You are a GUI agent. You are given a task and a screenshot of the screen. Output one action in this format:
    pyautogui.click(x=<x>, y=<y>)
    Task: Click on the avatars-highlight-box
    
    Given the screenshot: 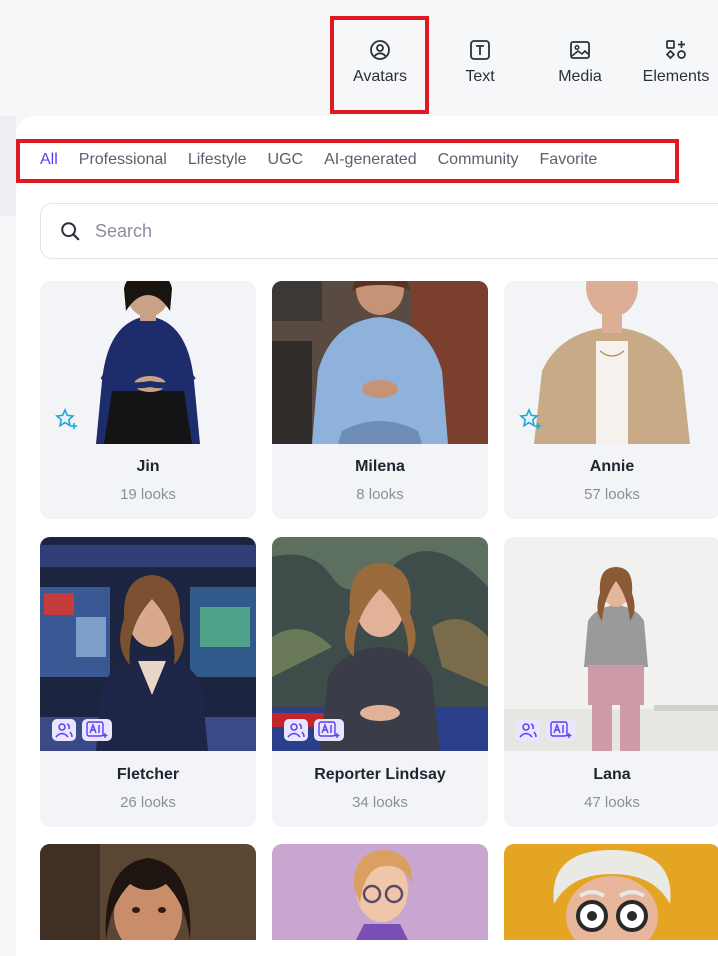 What is the action you would take?
    pyautogui.click(x=379, y=65)
    